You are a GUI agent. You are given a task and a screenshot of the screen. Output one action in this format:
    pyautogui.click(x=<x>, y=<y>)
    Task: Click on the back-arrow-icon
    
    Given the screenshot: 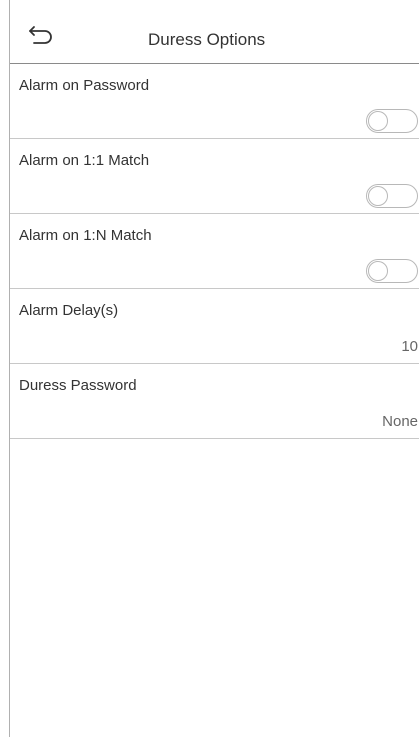 What is the action you would take?
    pyautogui.click(x=41, y=35)
    